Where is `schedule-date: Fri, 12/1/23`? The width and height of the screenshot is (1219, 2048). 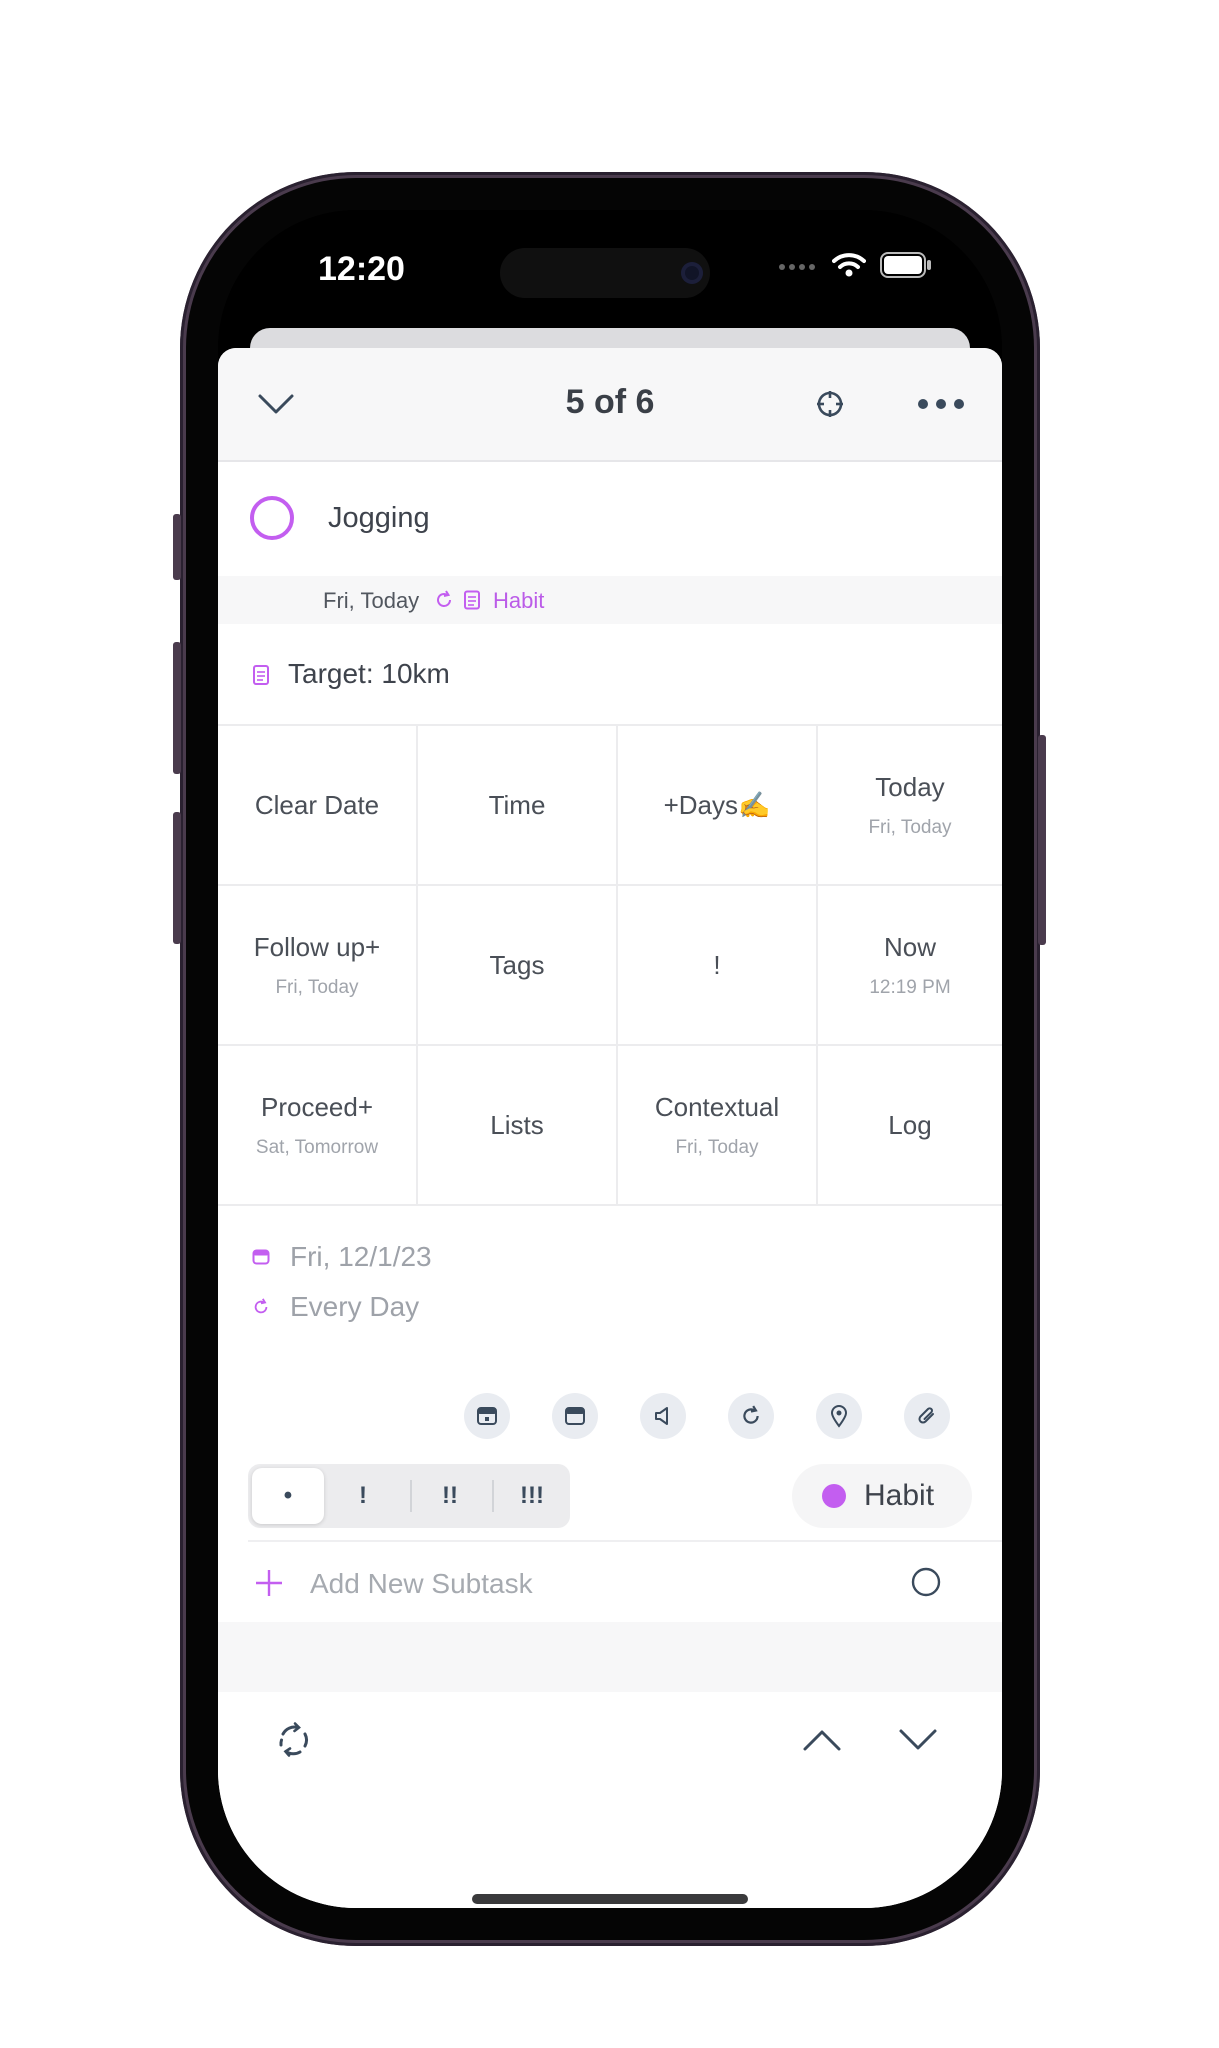
schedule-date: Fri, 12/1/23 is located at coordinates (361, 1256).